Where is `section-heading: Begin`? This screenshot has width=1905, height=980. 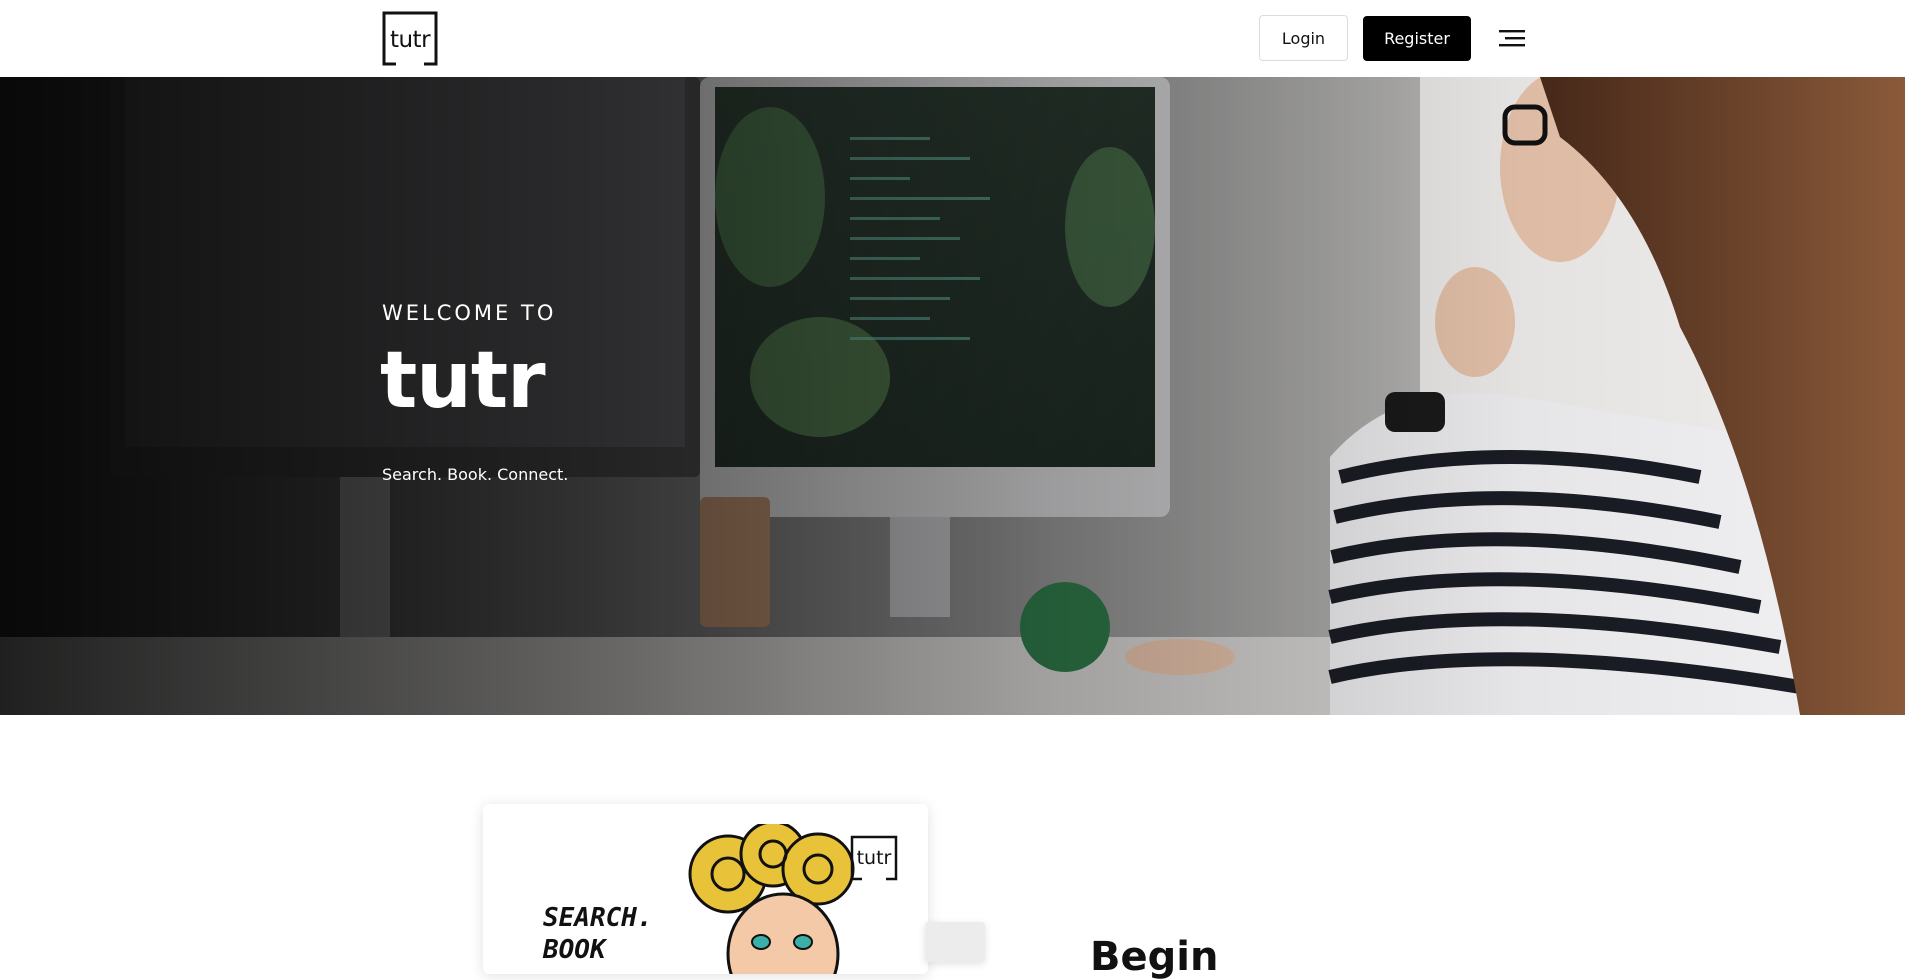
section-heading: Begin is located at coordinates (1154, 957).